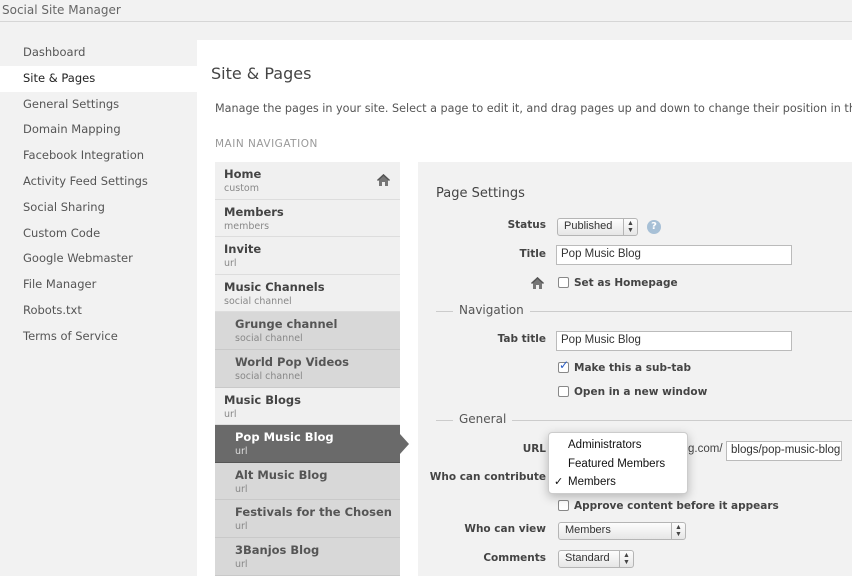  What do you see at coordinates (563, 282) in the screenshot?
I see `set-homepage-checkbox` at bounding box center [563, 282].